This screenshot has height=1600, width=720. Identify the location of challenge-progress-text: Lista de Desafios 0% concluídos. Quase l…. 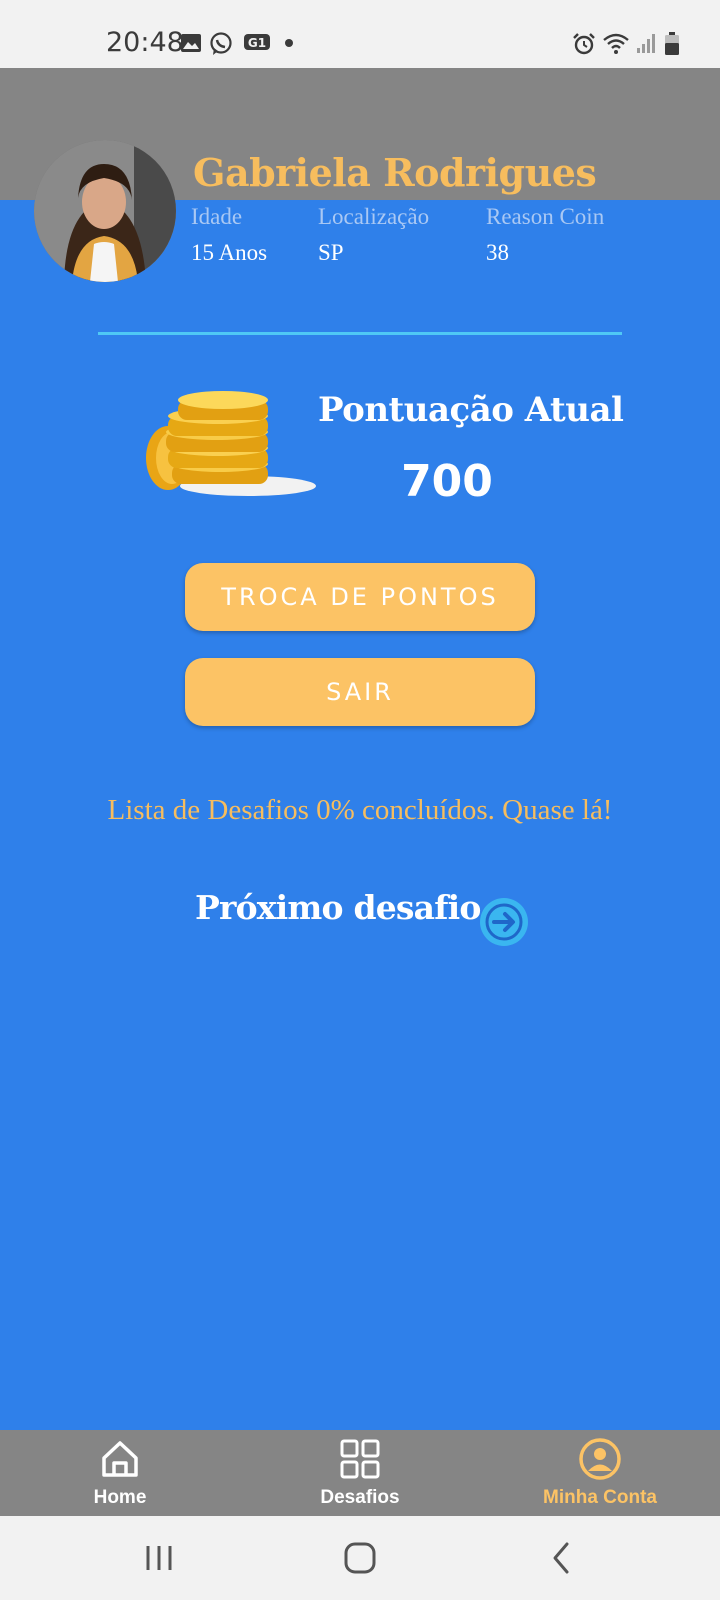
(360, 810).